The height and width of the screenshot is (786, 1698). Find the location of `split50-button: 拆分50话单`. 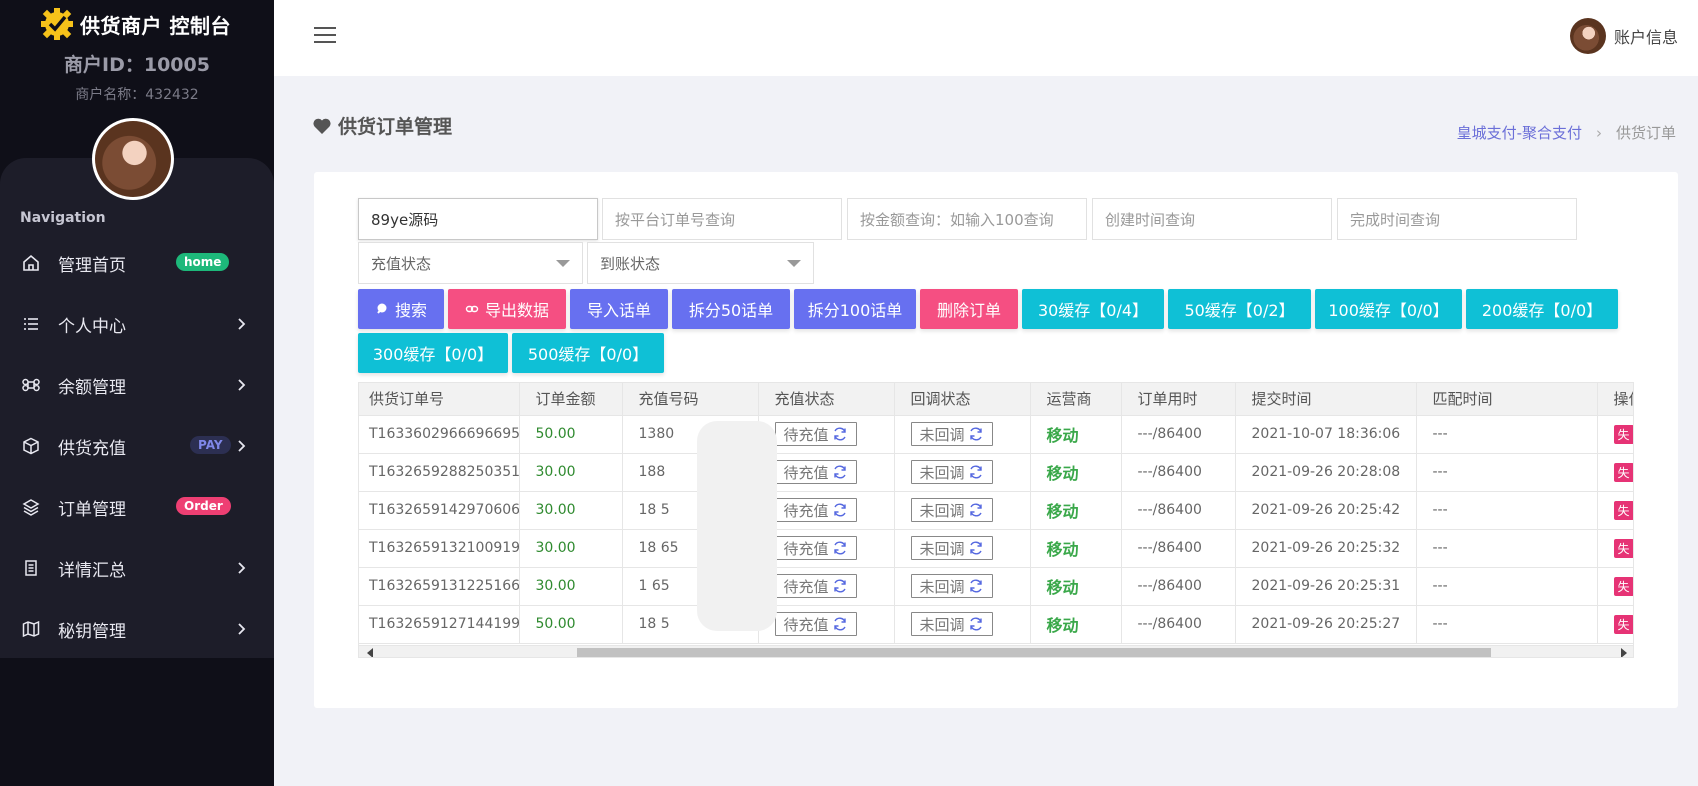

split50-button: 拆分50话单 is located at coordinates (731, 309).